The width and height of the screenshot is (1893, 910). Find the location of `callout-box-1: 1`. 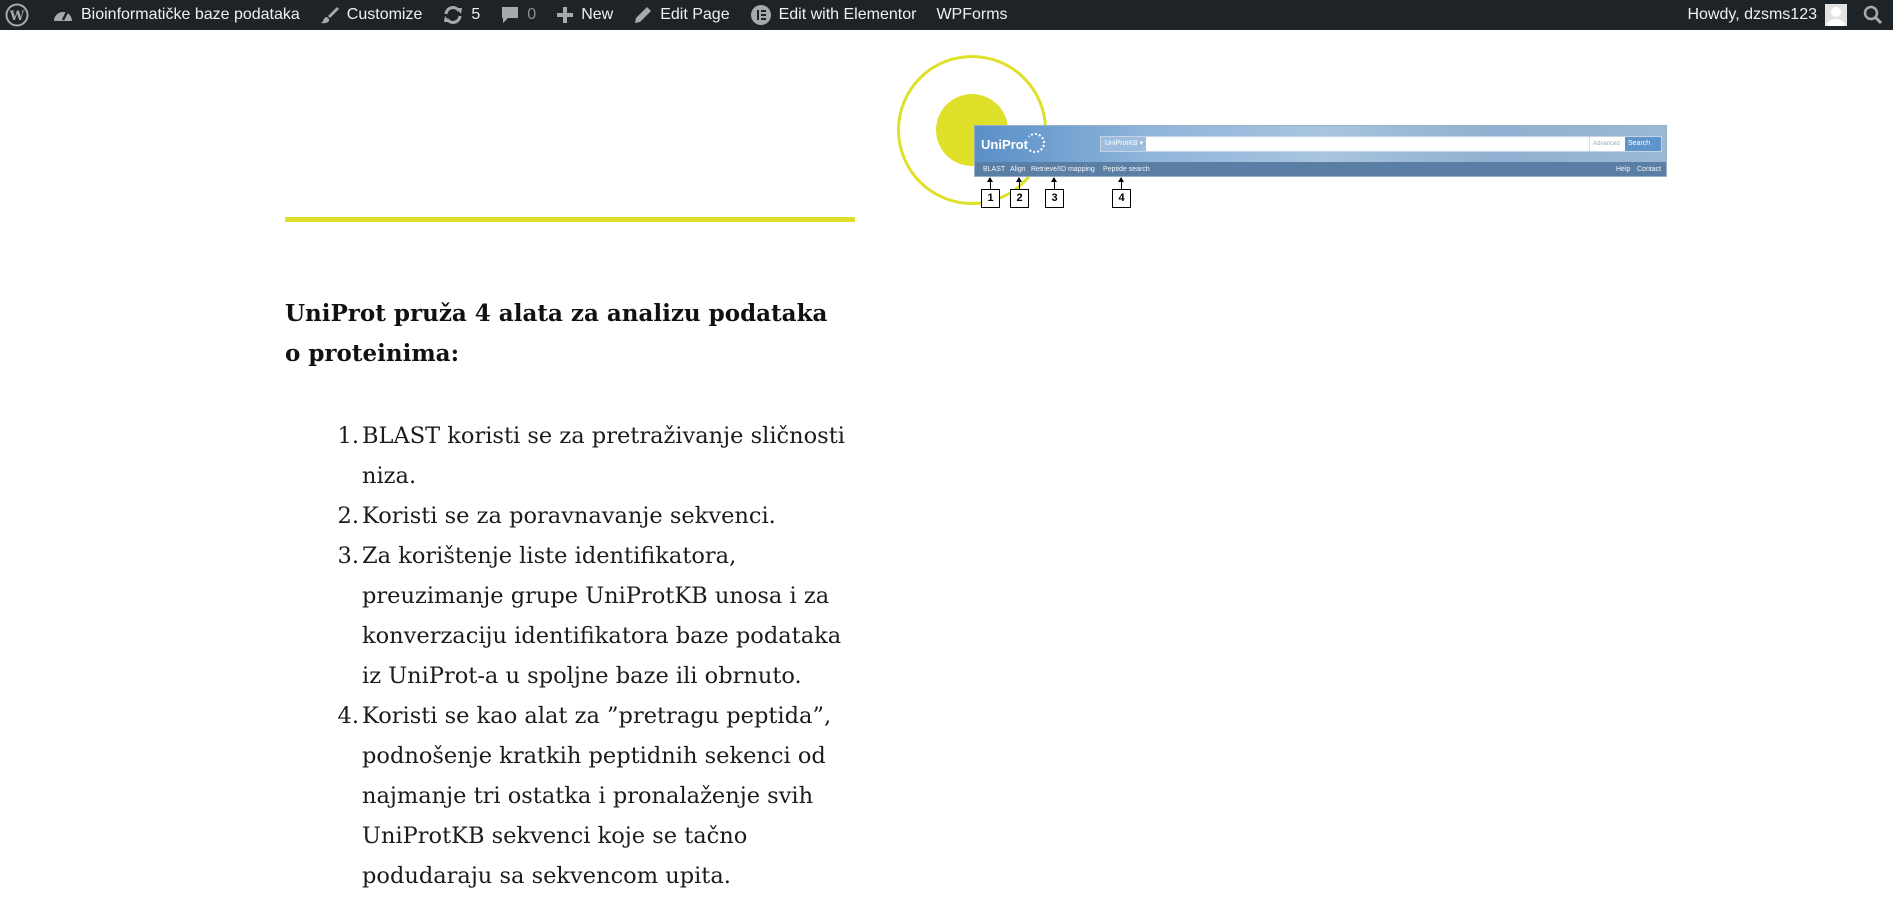

callout-box-1: 1 is located at coordinates (990, 198).